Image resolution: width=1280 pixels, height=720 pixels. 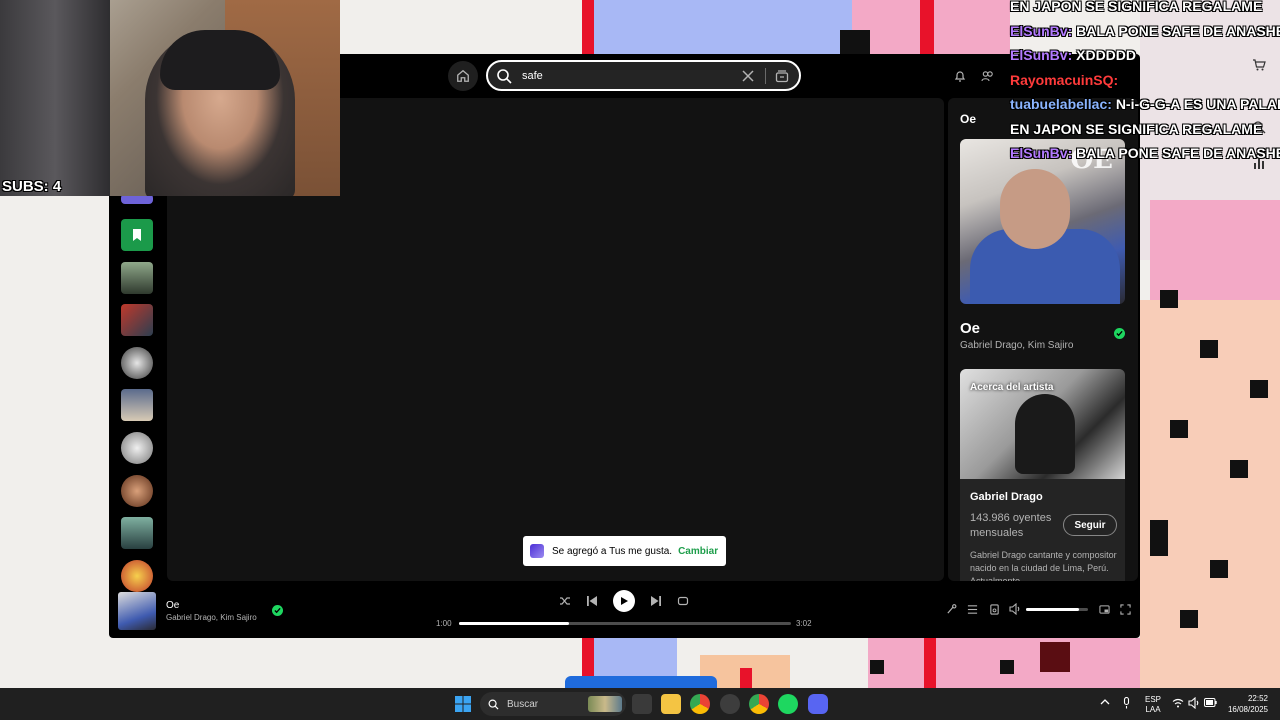 I want to click on chevron-up-icon, so click(x=1105, y=702).